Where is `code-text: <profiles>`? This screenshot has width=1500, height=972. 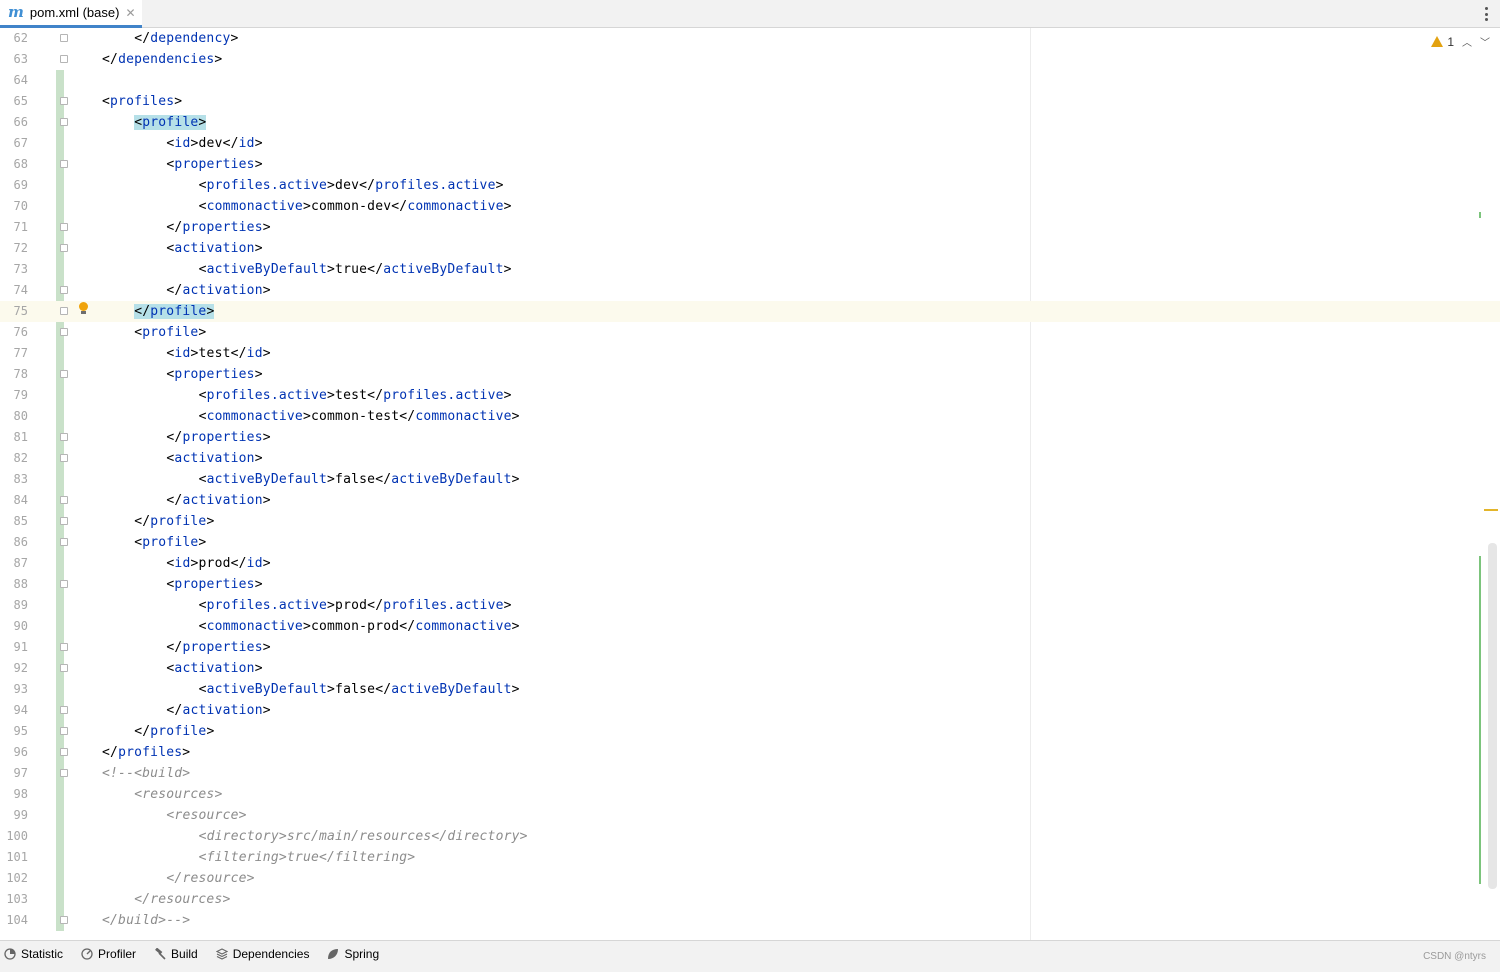
code-text: <profiles> is located at coordinates (142, 101).